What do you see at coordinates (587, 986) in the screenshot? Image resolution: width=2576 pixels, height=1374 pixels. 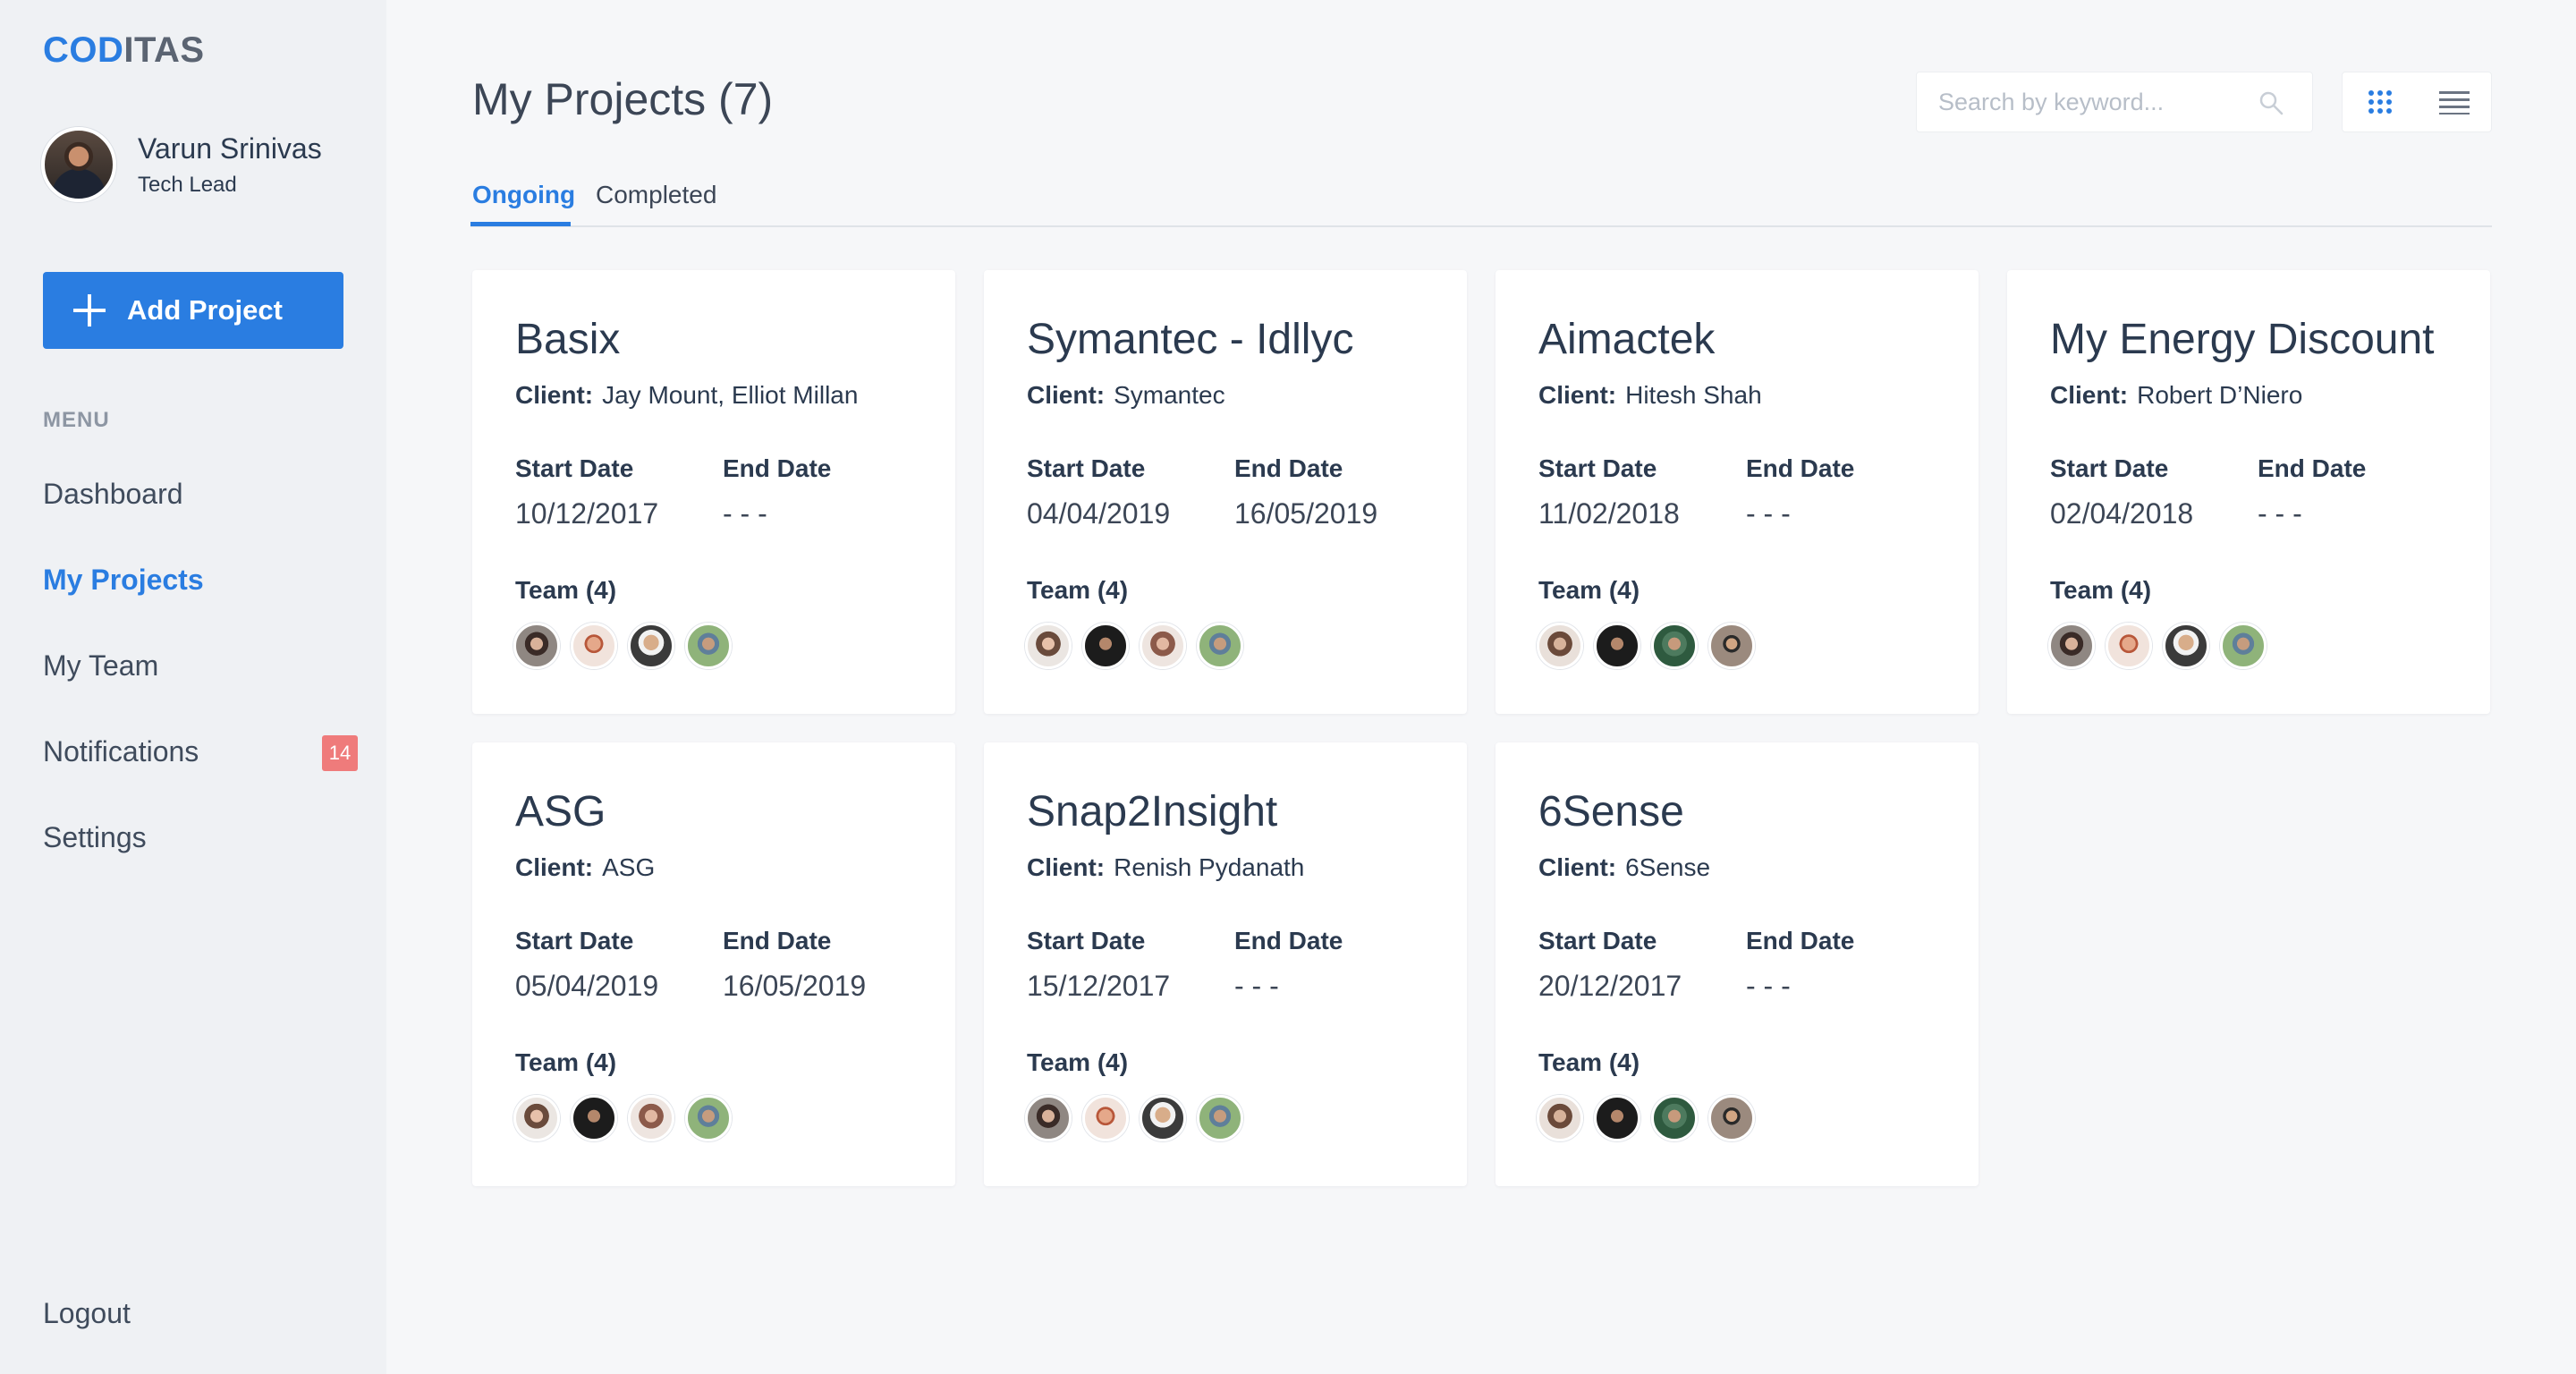 I see `start-date-value: 05/04/2019` at bounding box center [587, 986].